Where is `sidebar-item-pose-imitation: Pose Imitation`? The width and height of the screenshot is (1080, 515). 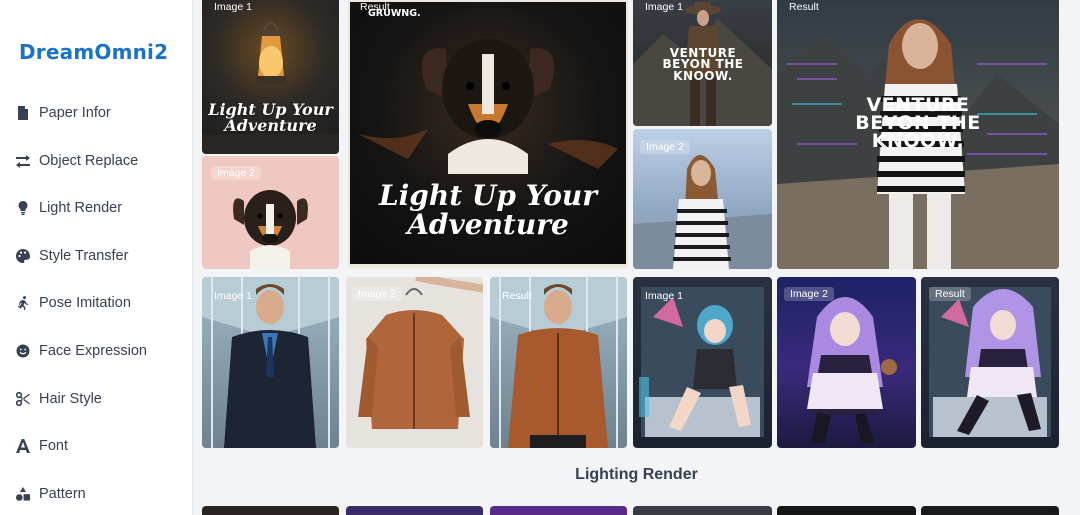
sidebar-item-pose-imitation: Pose Imitation is located at coordinates (73, 303).